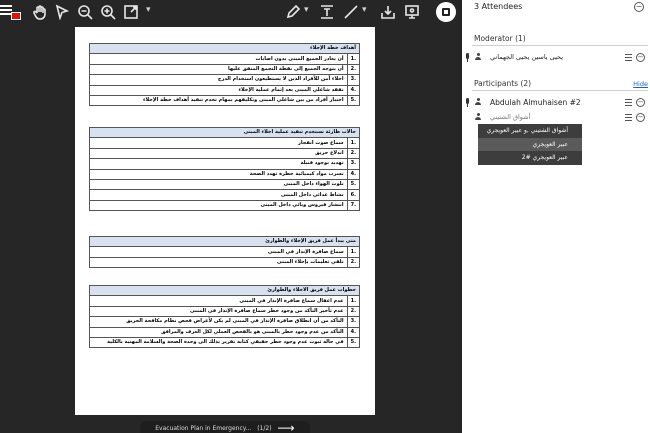 This screenshot has height=433, width=650. I want to click on slide-pager: Evacuation Plan in Emergency... (1/2) ⟶, so click(225, 427).